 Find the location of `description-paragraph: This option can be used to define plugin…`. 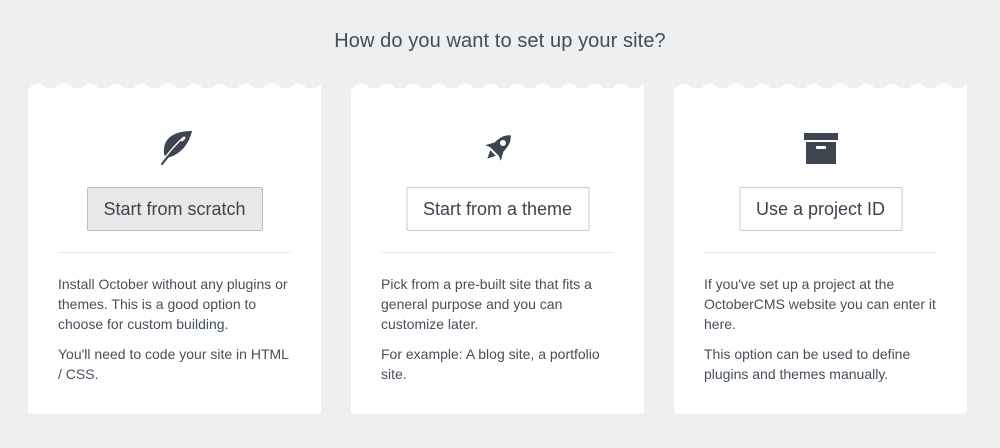

description-paragraph: This option can be used to define plugin… is located at coordinates (807, 364).